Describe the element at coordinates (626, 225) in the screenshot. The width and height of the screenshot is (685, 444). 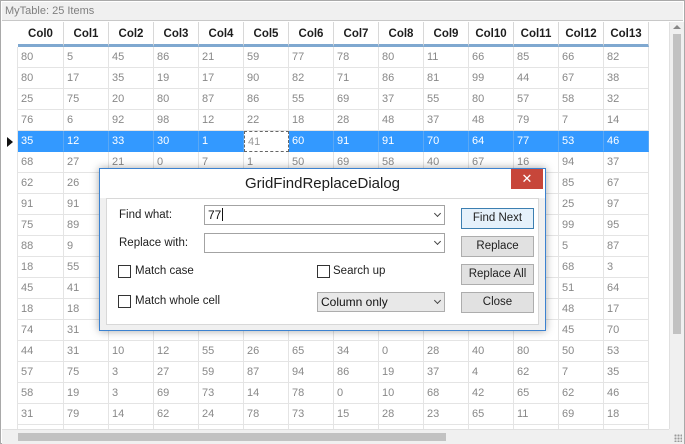
I see `table-cell: 95` at that location.